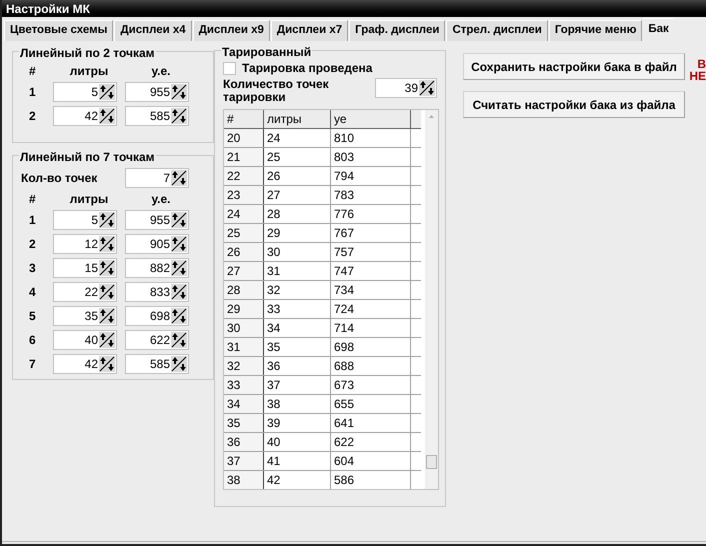 This screenshot has height=546, width=706. Describe the element at coordinates (244, 138) in the screenshot. I see `table-cell: 20` at that location.